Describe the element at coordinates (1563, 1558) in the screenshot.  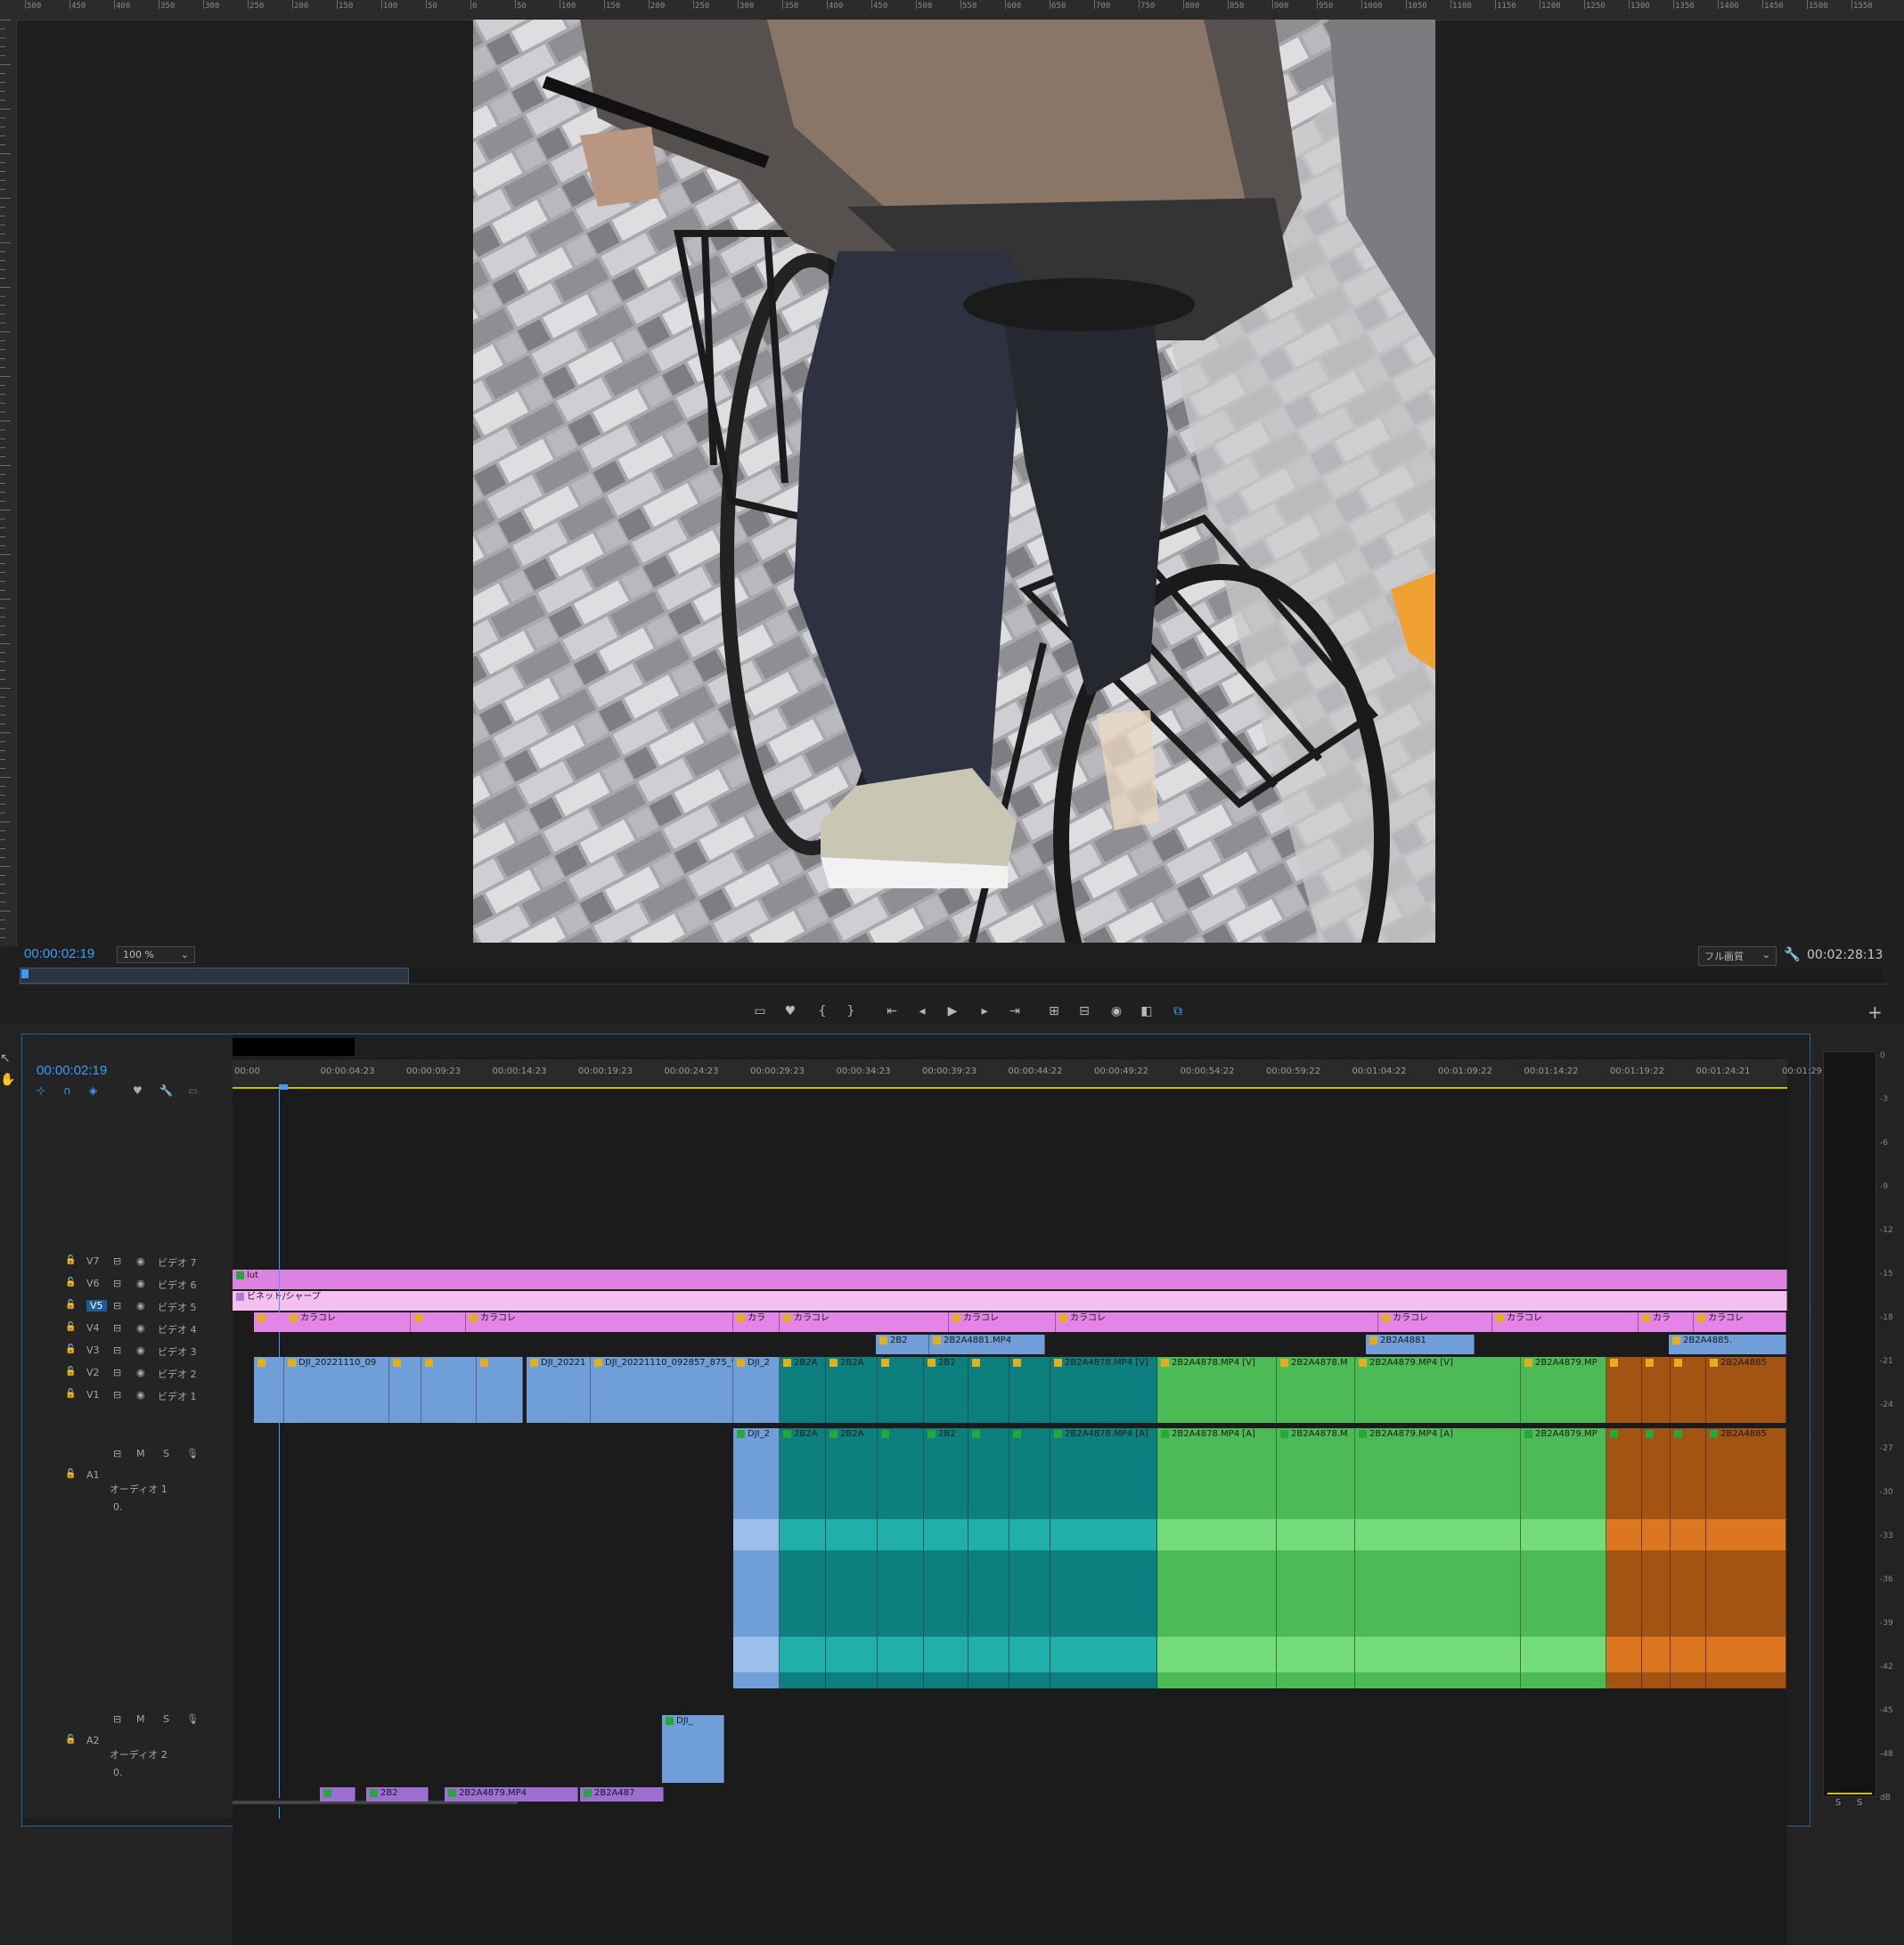
I see `a1-clip: 2B2A4879.MP` at that location.